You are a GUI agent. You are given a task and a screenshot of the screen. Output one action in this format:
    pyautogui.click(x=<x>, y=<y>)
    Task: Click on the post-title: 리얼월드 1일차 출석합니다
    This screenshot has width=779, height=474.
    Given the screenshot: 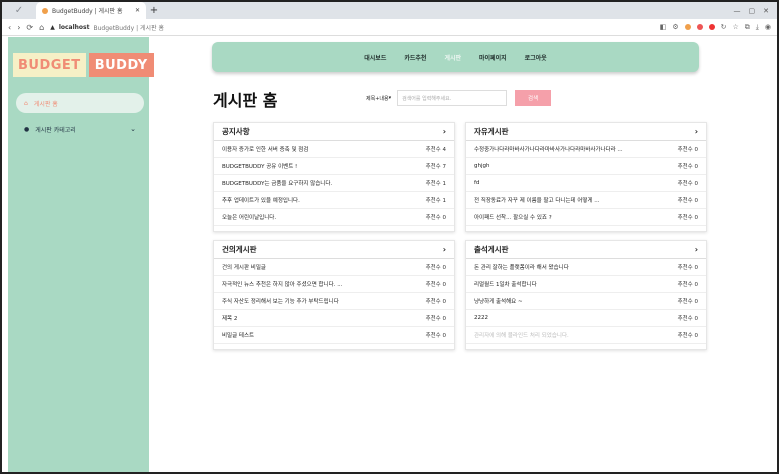 What is the action you would take?
    pyautogui.click(x=505, y=285)
    